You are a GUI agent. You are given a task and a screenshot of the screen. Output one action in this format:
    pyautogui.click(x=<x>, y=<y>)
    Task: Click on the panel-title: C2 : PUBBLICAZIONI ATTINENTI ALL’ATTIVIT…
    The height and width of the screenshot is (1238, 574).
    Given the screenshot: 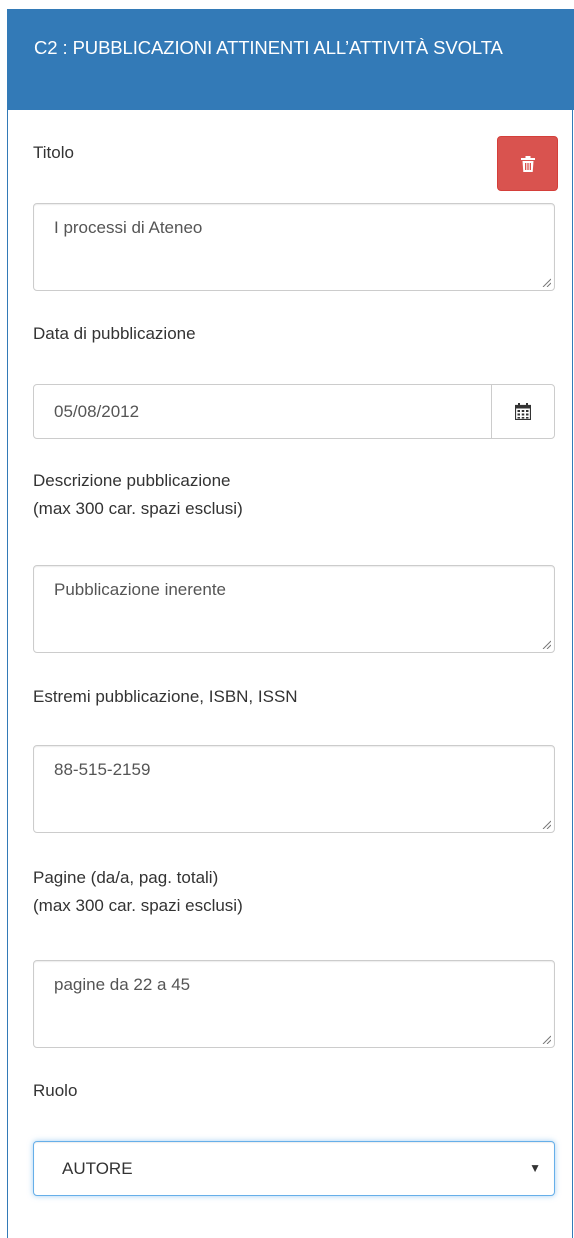 What is the action you would take?
    pyautogui.click(x=291, y=59)
    